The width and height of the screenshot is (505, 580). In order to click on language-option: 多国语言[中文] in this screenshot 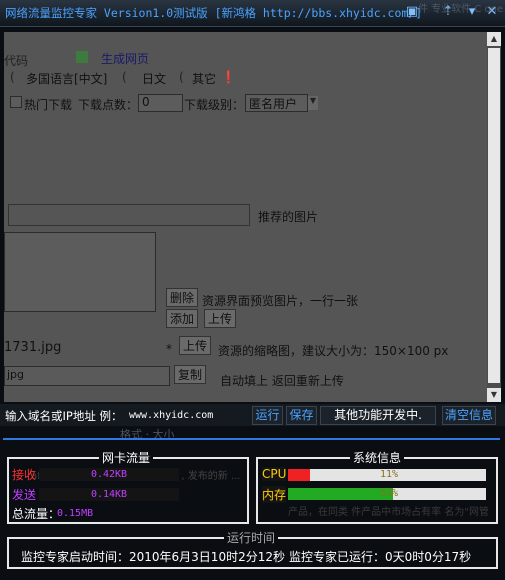, I will do `click(66, 78)`.